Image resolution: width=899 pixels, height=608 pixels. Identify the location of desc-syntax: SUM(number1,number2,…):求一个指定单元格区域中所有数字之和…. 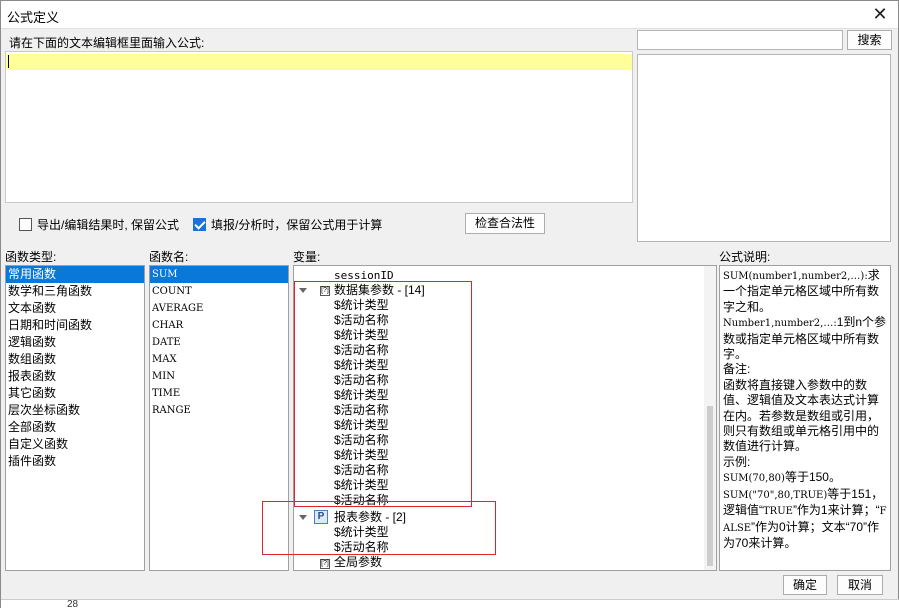
(801, 291).